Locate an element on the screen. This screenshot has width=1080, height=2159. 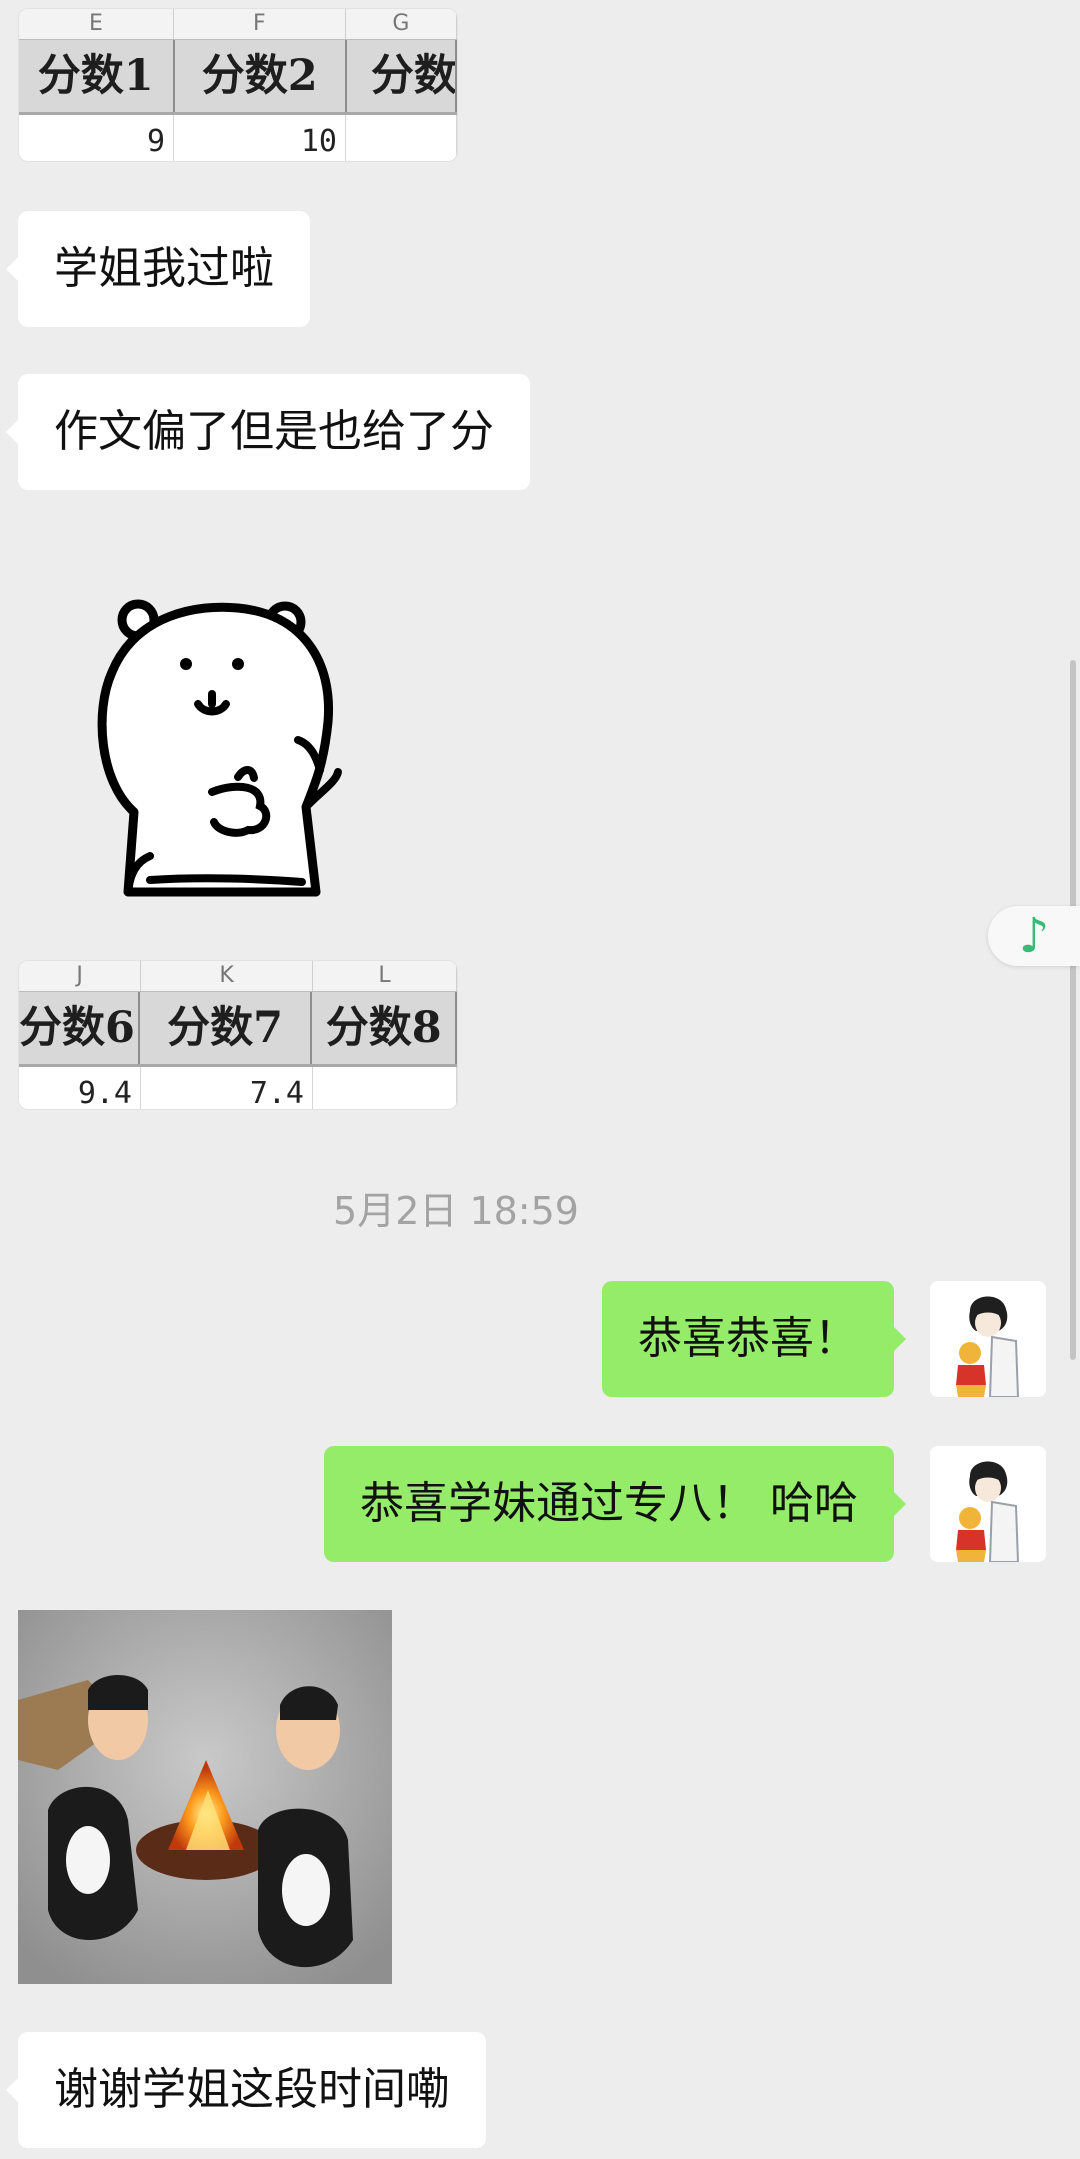
value-row: 9.4 7.4 is located at coordinates (238, 1088).